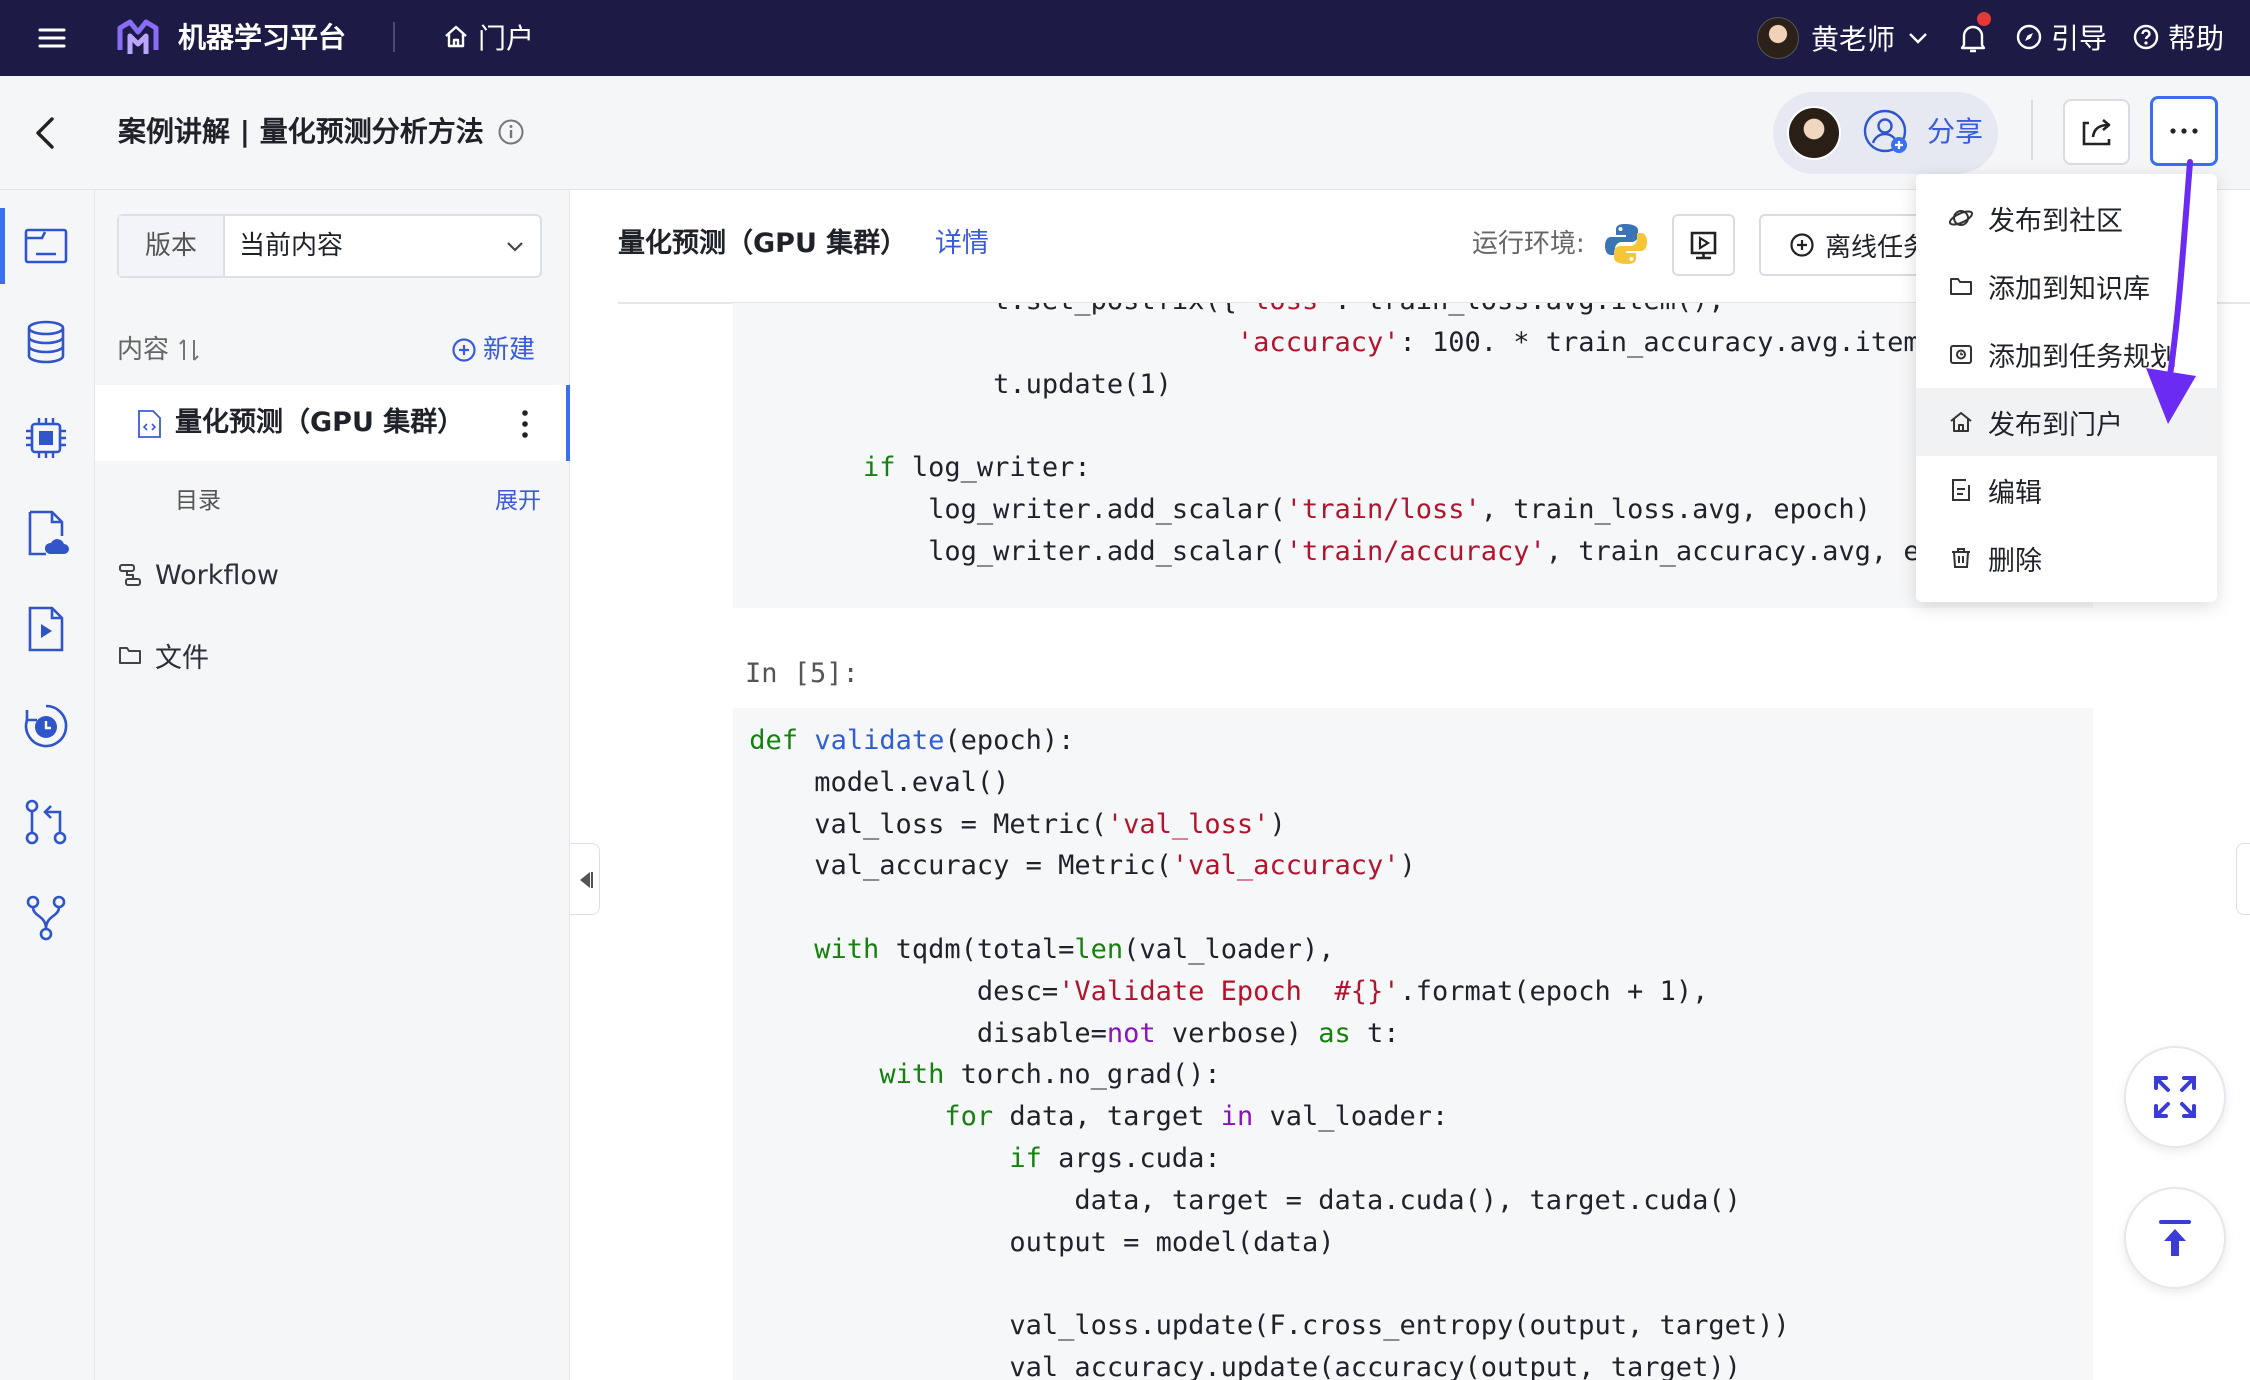  I want to click on export-icon, so click(2096, 132).